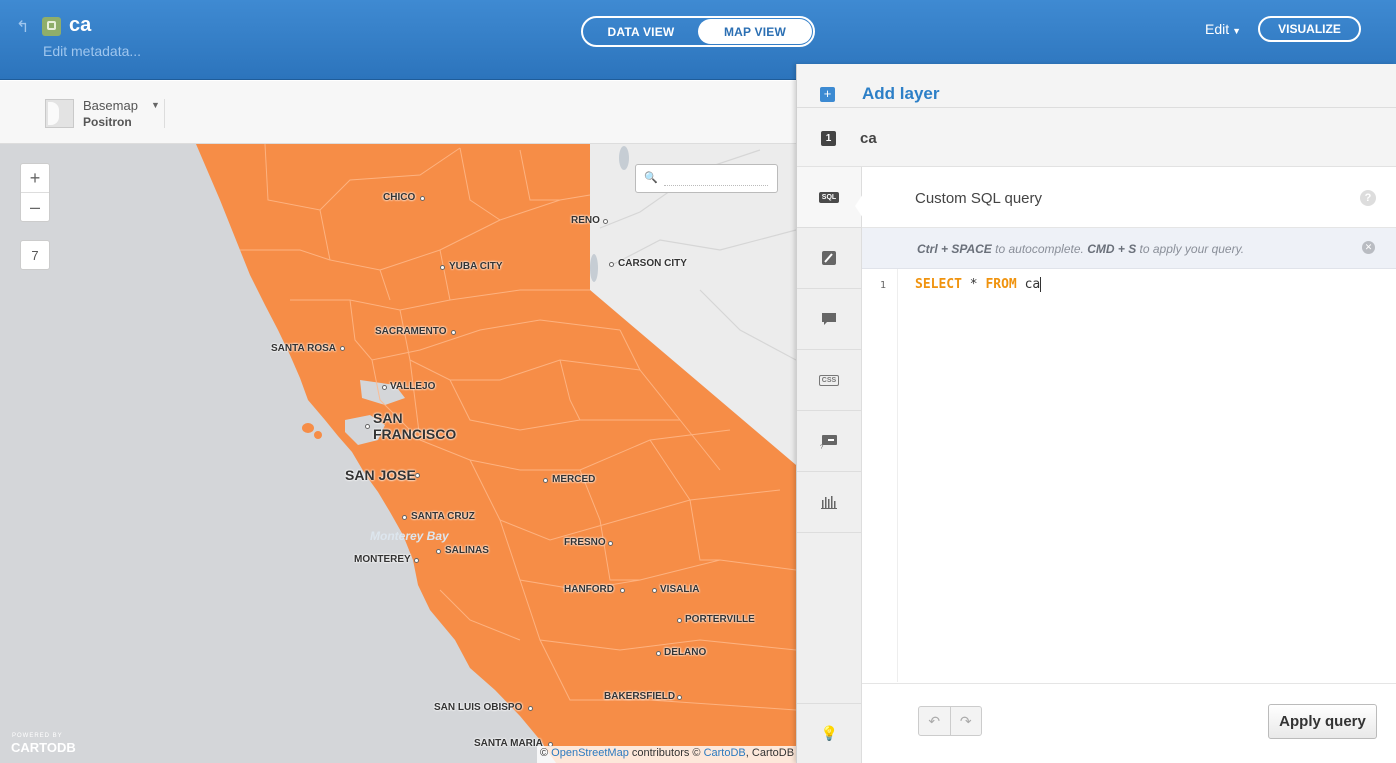 The width and height of the screenshot is (1396, 763). I want to click on layer-header: 1 ca, so click(1096, 137).